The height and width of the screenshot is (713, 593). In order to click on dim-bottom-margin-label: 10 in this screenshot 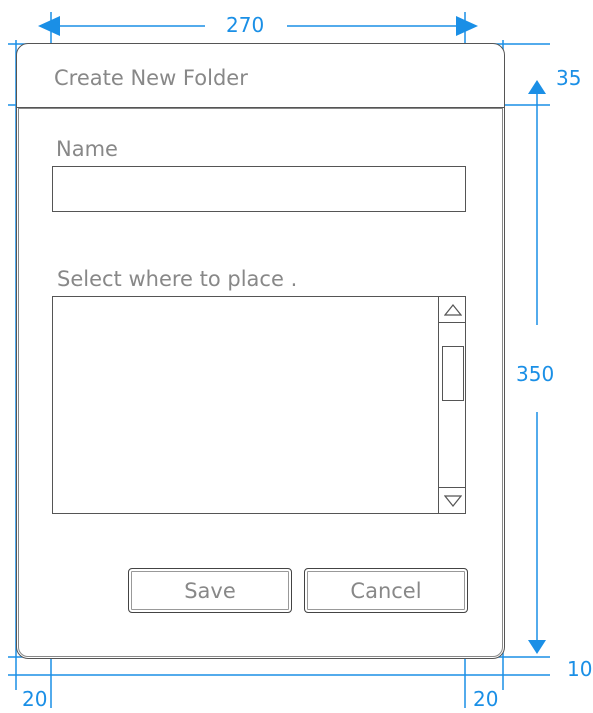, I will do `click(580, 669)`.